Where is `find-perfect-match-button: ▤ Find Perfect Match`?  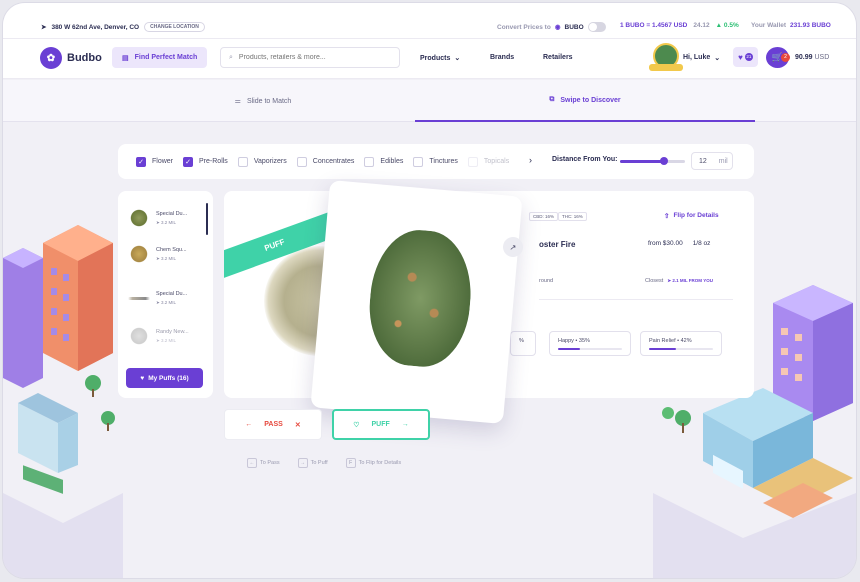
find-perfect-match-button: ▤ Find Perfect Match is located at coordinates (160, 57).